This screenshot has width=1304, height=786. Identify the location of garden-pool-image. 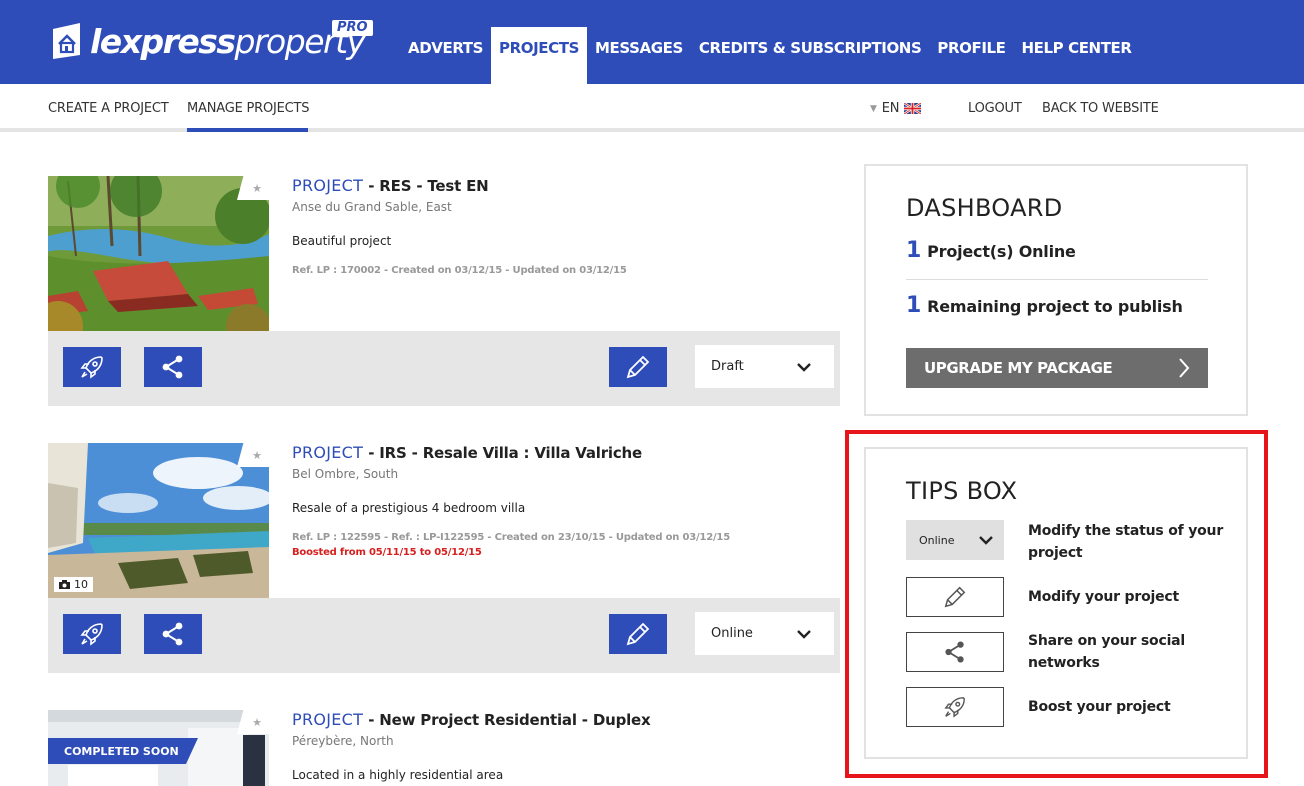
(158, 253).